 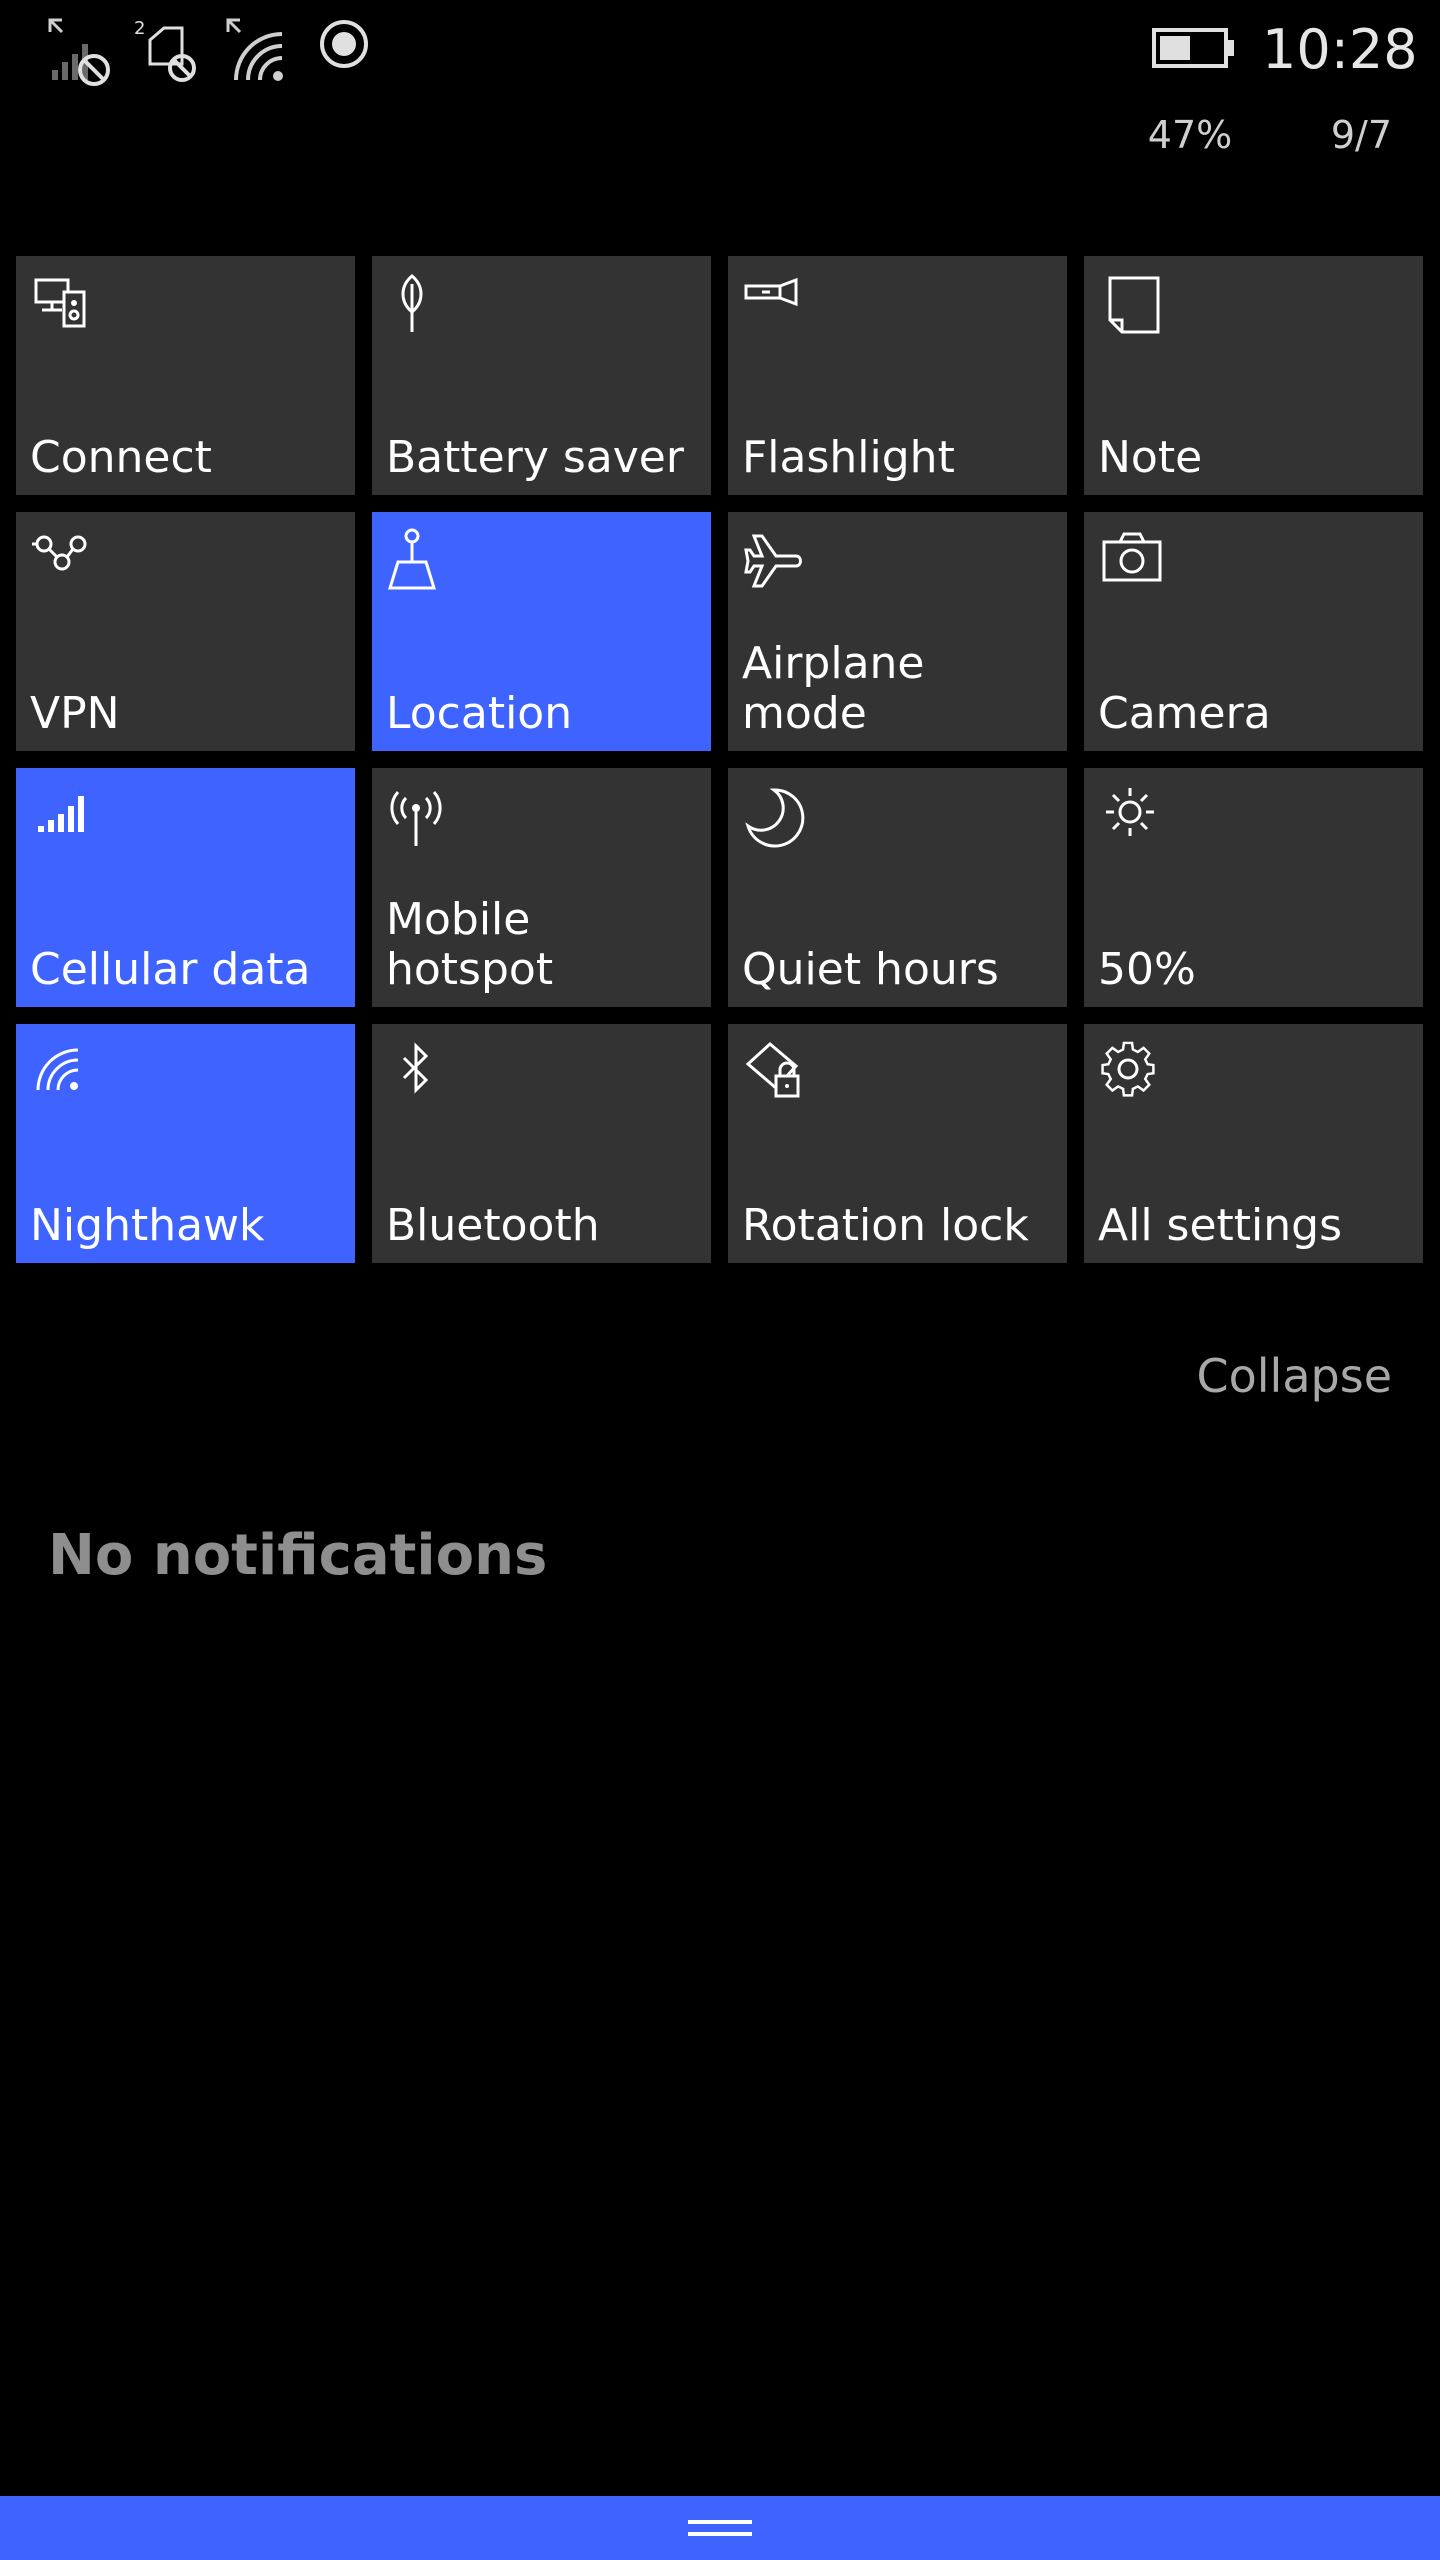 What do you see at coordinates (870, 969) in the screenshot?
I see `tile-label: Quiet hours` at bounding box center [870, 969].